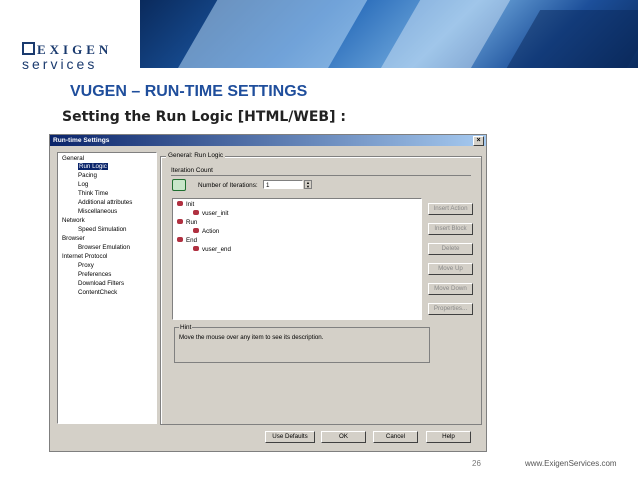  I want to click on action-tree-node-run: Run, so click(187, 222).